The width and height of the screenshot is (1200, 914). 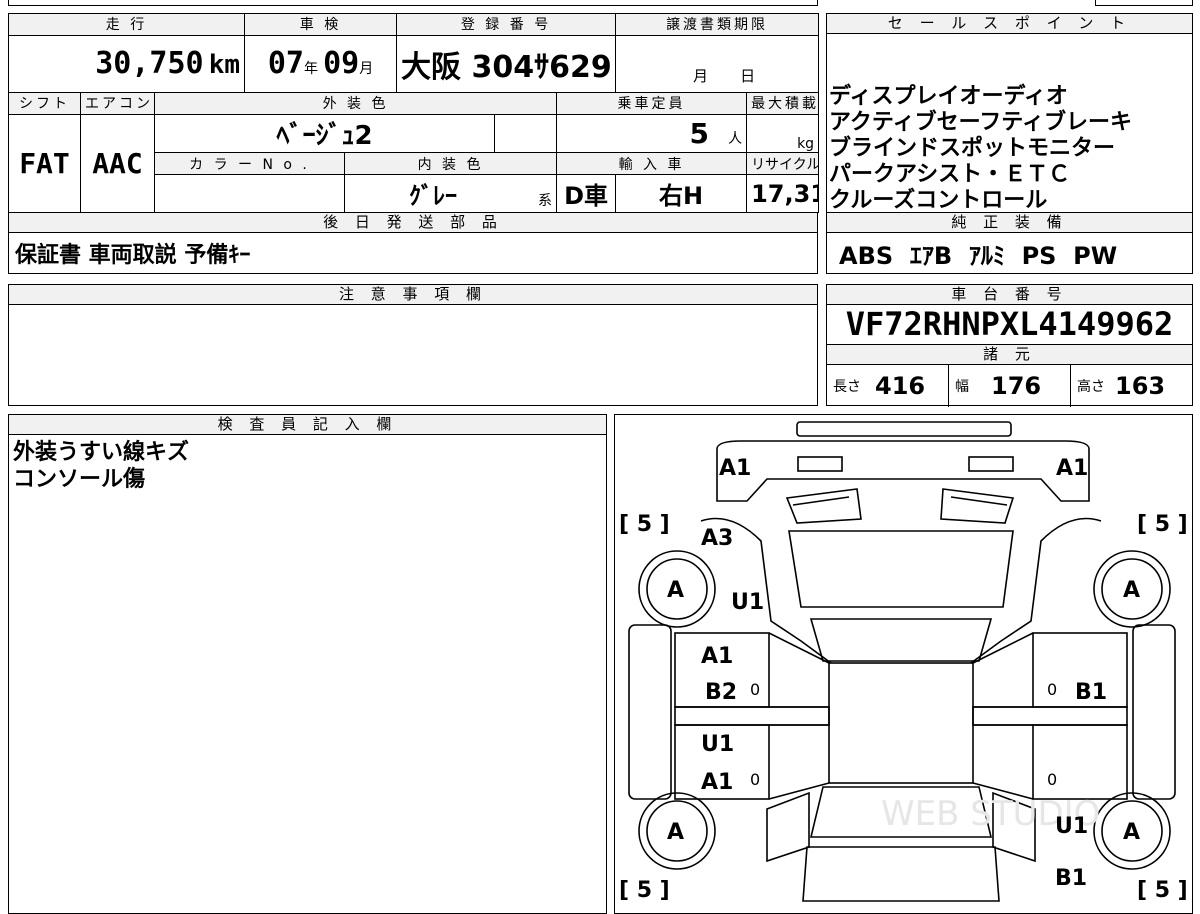 I want to click on later-parts-box: 後 日 発 送 部 品 保証書 車両取説 予備ｷｰ, so click(x=413, y=243).